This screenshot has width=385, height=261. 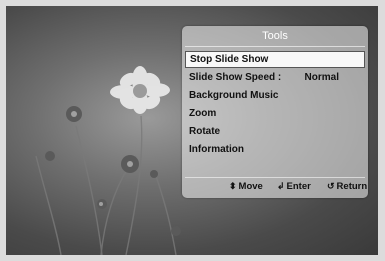 What do you see at coordinates (250, 186) in the screenshot?
I see `move-hint-label: Move` at bounding box center [250, 186].